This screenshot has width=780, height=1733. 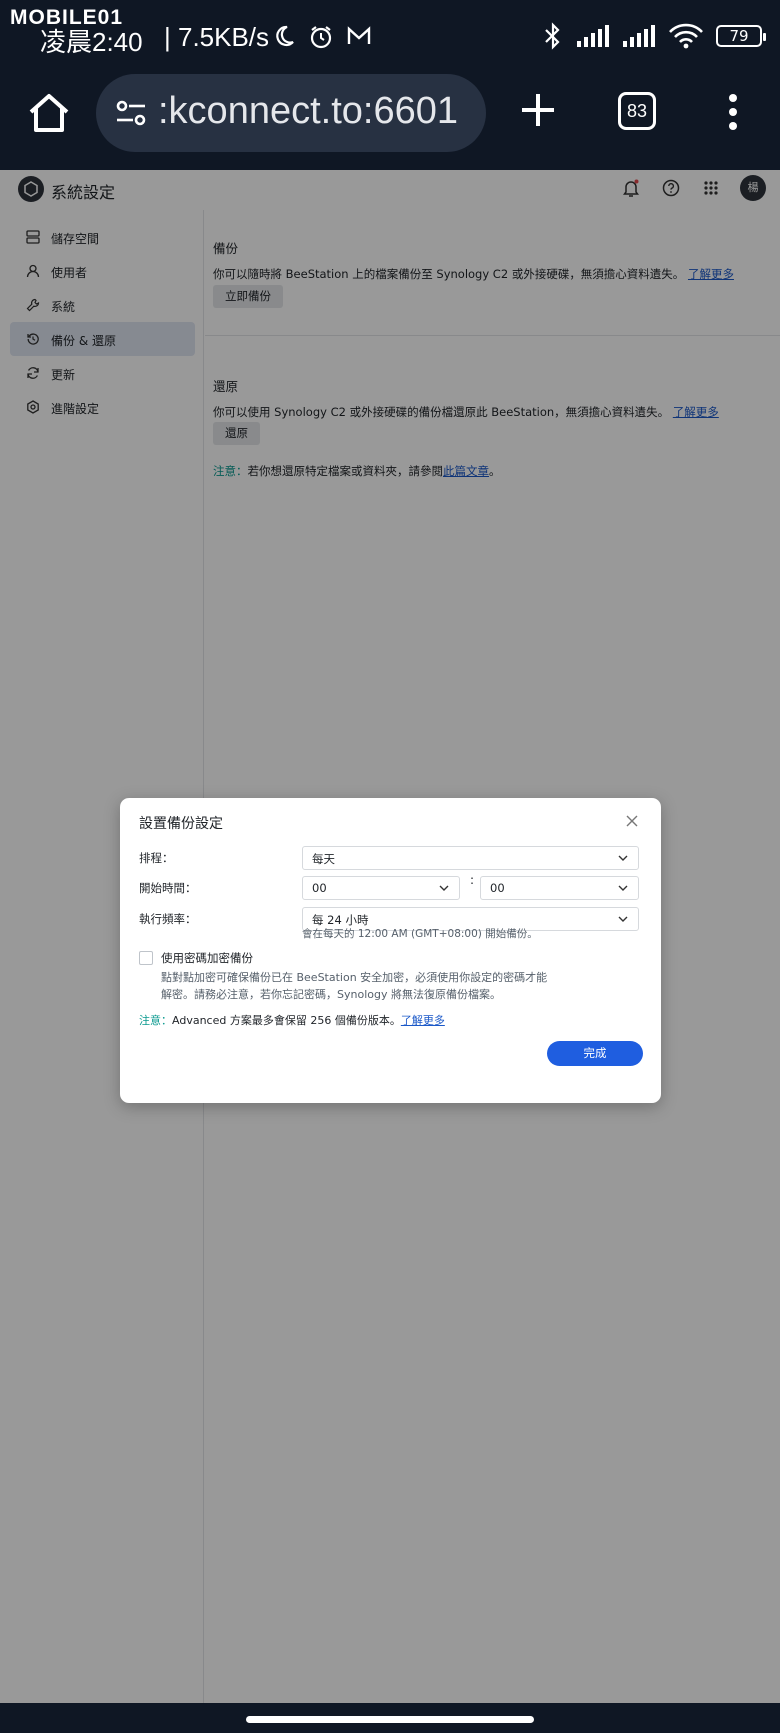 I want to click on schedule-label: 排程：, so click(x=156, y=858).